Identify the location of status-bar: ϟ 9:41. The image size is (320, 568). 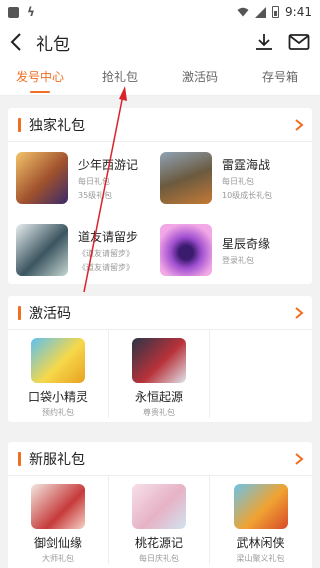
(160, 12).